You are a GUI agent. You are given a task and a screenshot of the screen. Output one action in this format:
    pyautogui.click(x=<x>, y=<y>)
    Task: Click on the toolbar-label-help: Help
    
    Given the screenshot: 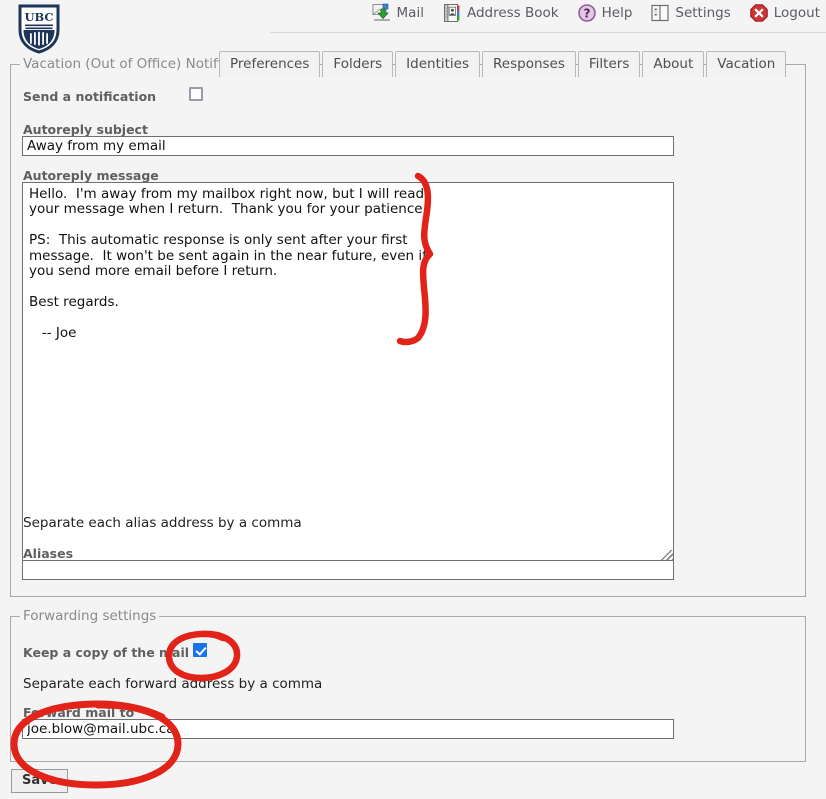 What is the action you would take?
    pyautogui.click(x=617, y=13)
    